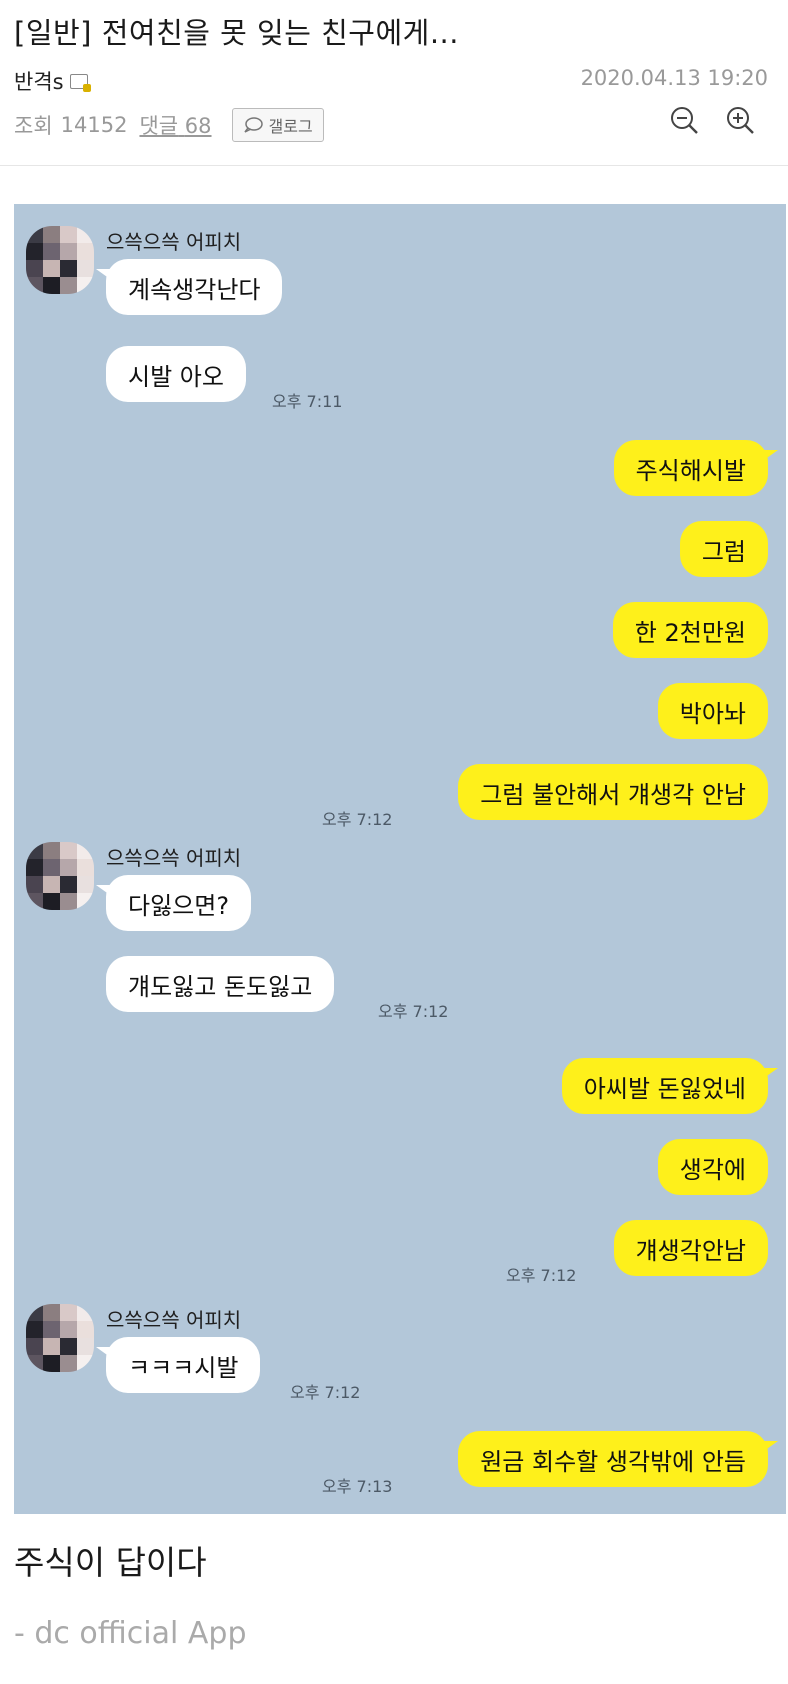  Describe the element at coordinates (159, 126) in the screenshot. I see `comments-label: 댓글` at that location.